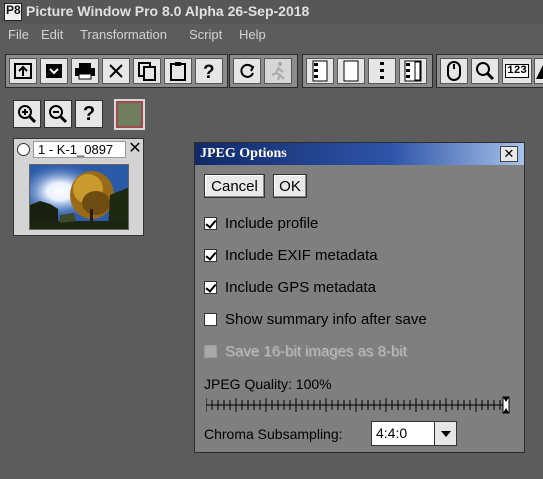 The width and height of the screenshot is (543, 479). I want to click on toolbar: ? 123, so click(271, 71).